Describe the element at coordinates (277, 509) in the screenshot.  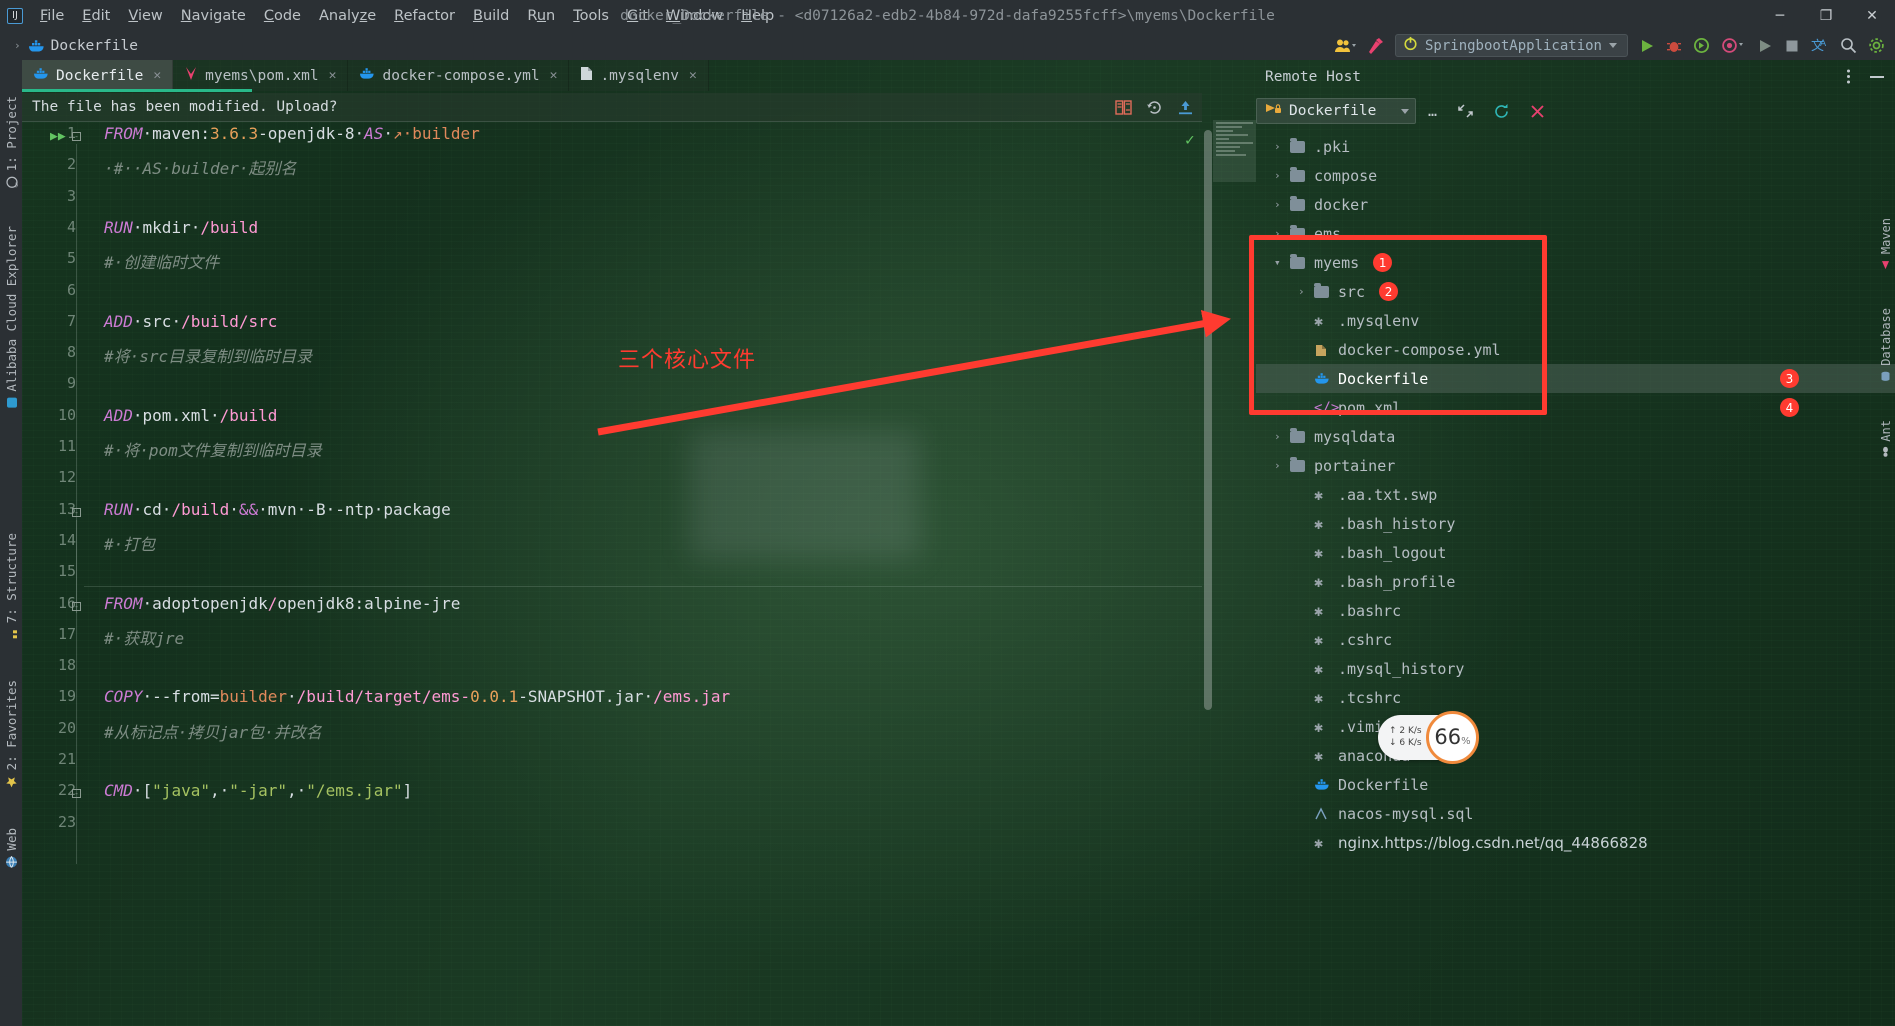
I see `code-line: RUN·cd·/build·&&·mvn·-B·-ntp·package` at that location.